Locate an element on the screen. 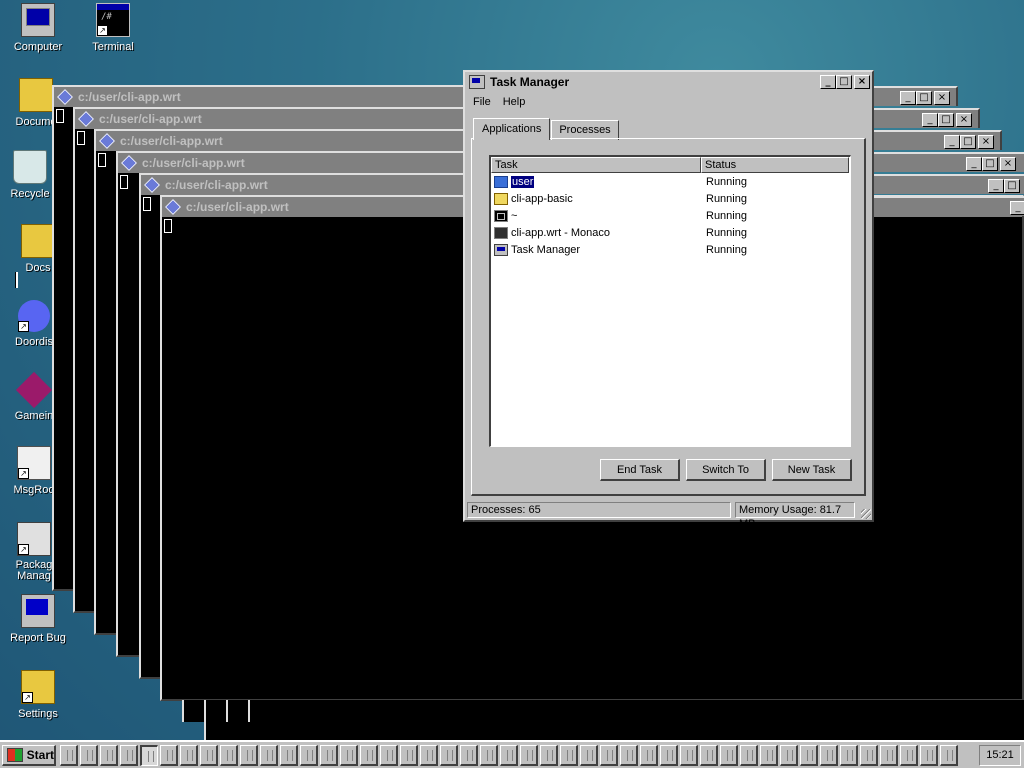 The height and width of the screenshot is (768, 1024). table-row: cli-app.wrt - Monaco Running is located at coordinates (670, 232).